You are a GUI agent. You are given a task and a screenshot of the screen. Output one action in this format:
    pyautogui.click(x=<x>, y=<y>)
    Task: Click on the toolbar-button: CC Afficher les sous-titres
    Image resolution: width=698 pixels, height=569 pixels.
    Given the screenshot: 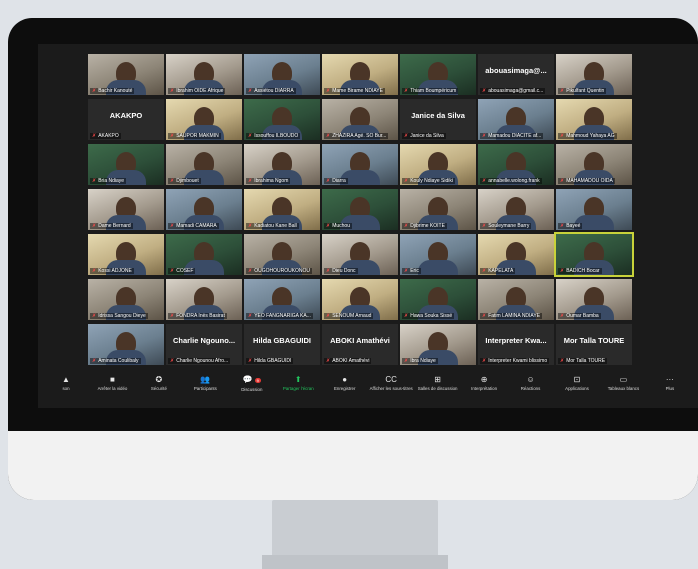 What is the action you would take?
    pyautogui.click(x=391, y=389)
    